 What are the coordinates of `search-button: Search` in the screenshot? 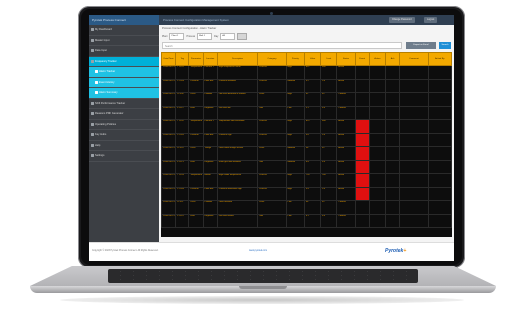 It's located at (445, 45).